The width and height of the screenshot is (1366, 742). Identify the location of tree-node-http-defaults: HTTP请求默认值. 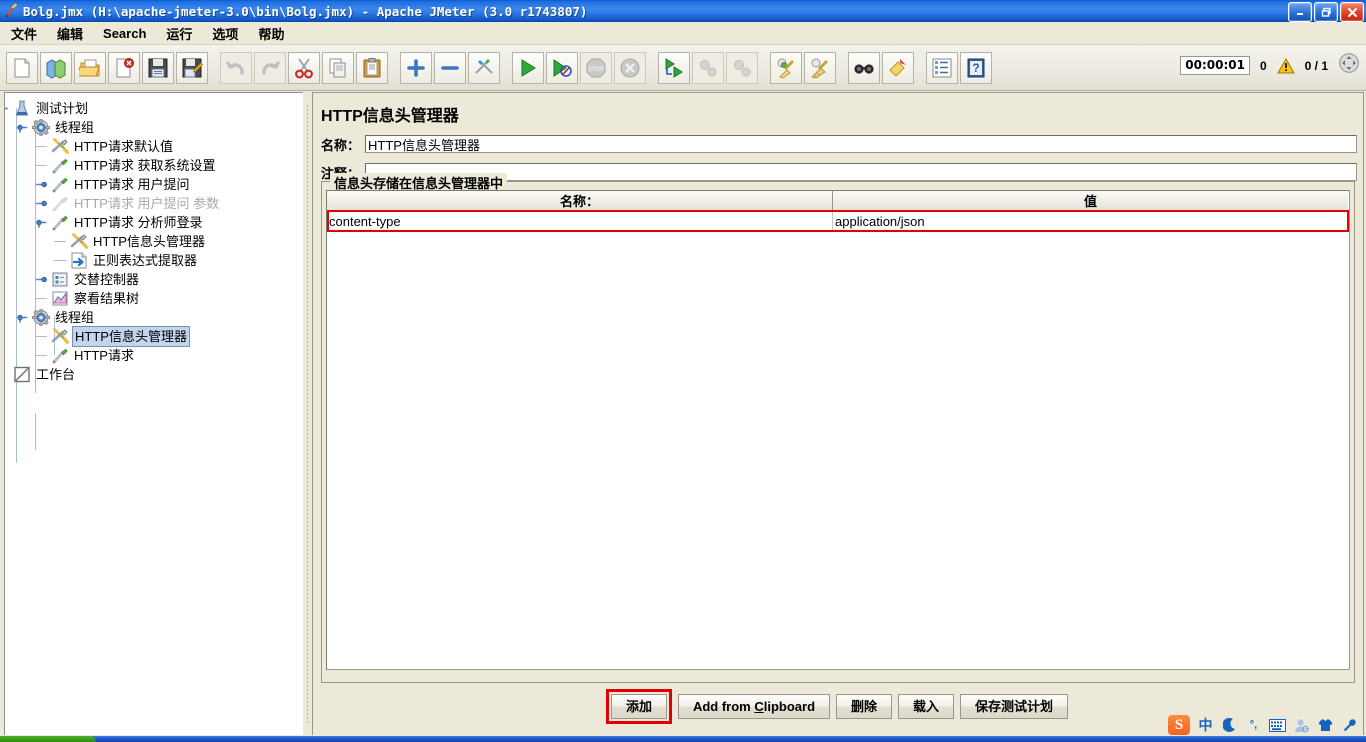
(154, 146).